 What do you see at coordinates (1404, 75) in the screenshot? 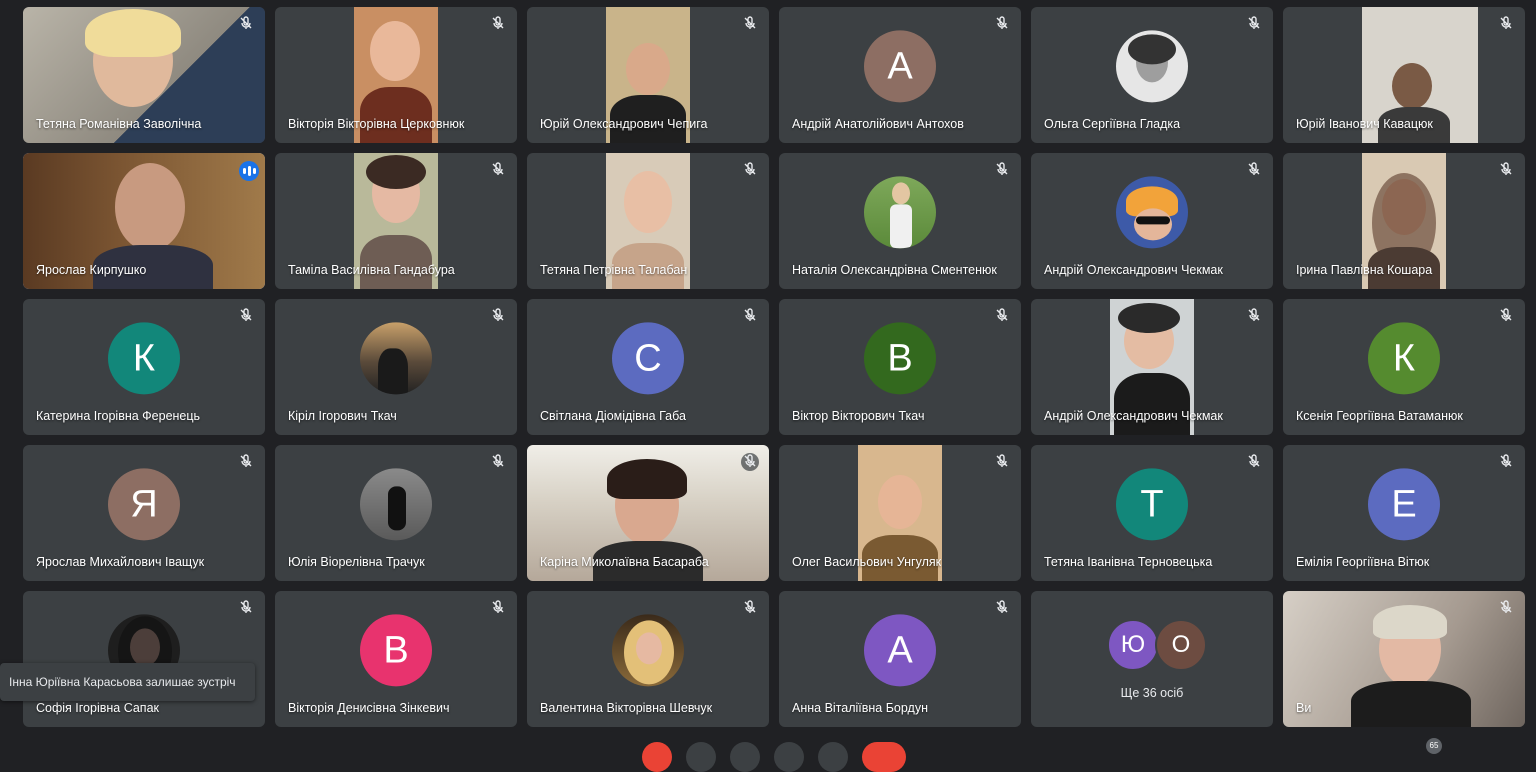
I see `participant-tile: Юрій Іванович Кавацюк` at bounding box center [1404, 75].